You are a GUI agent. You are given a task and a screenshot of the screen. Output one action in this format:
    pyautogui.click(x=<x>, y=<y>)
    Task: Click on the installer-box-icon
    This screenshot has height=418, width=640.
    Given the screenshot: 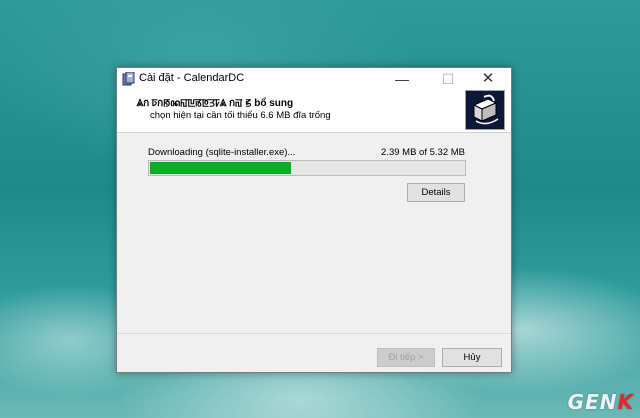 What is the action you would take?
    pyautogui.click(x=485, y=110)
    